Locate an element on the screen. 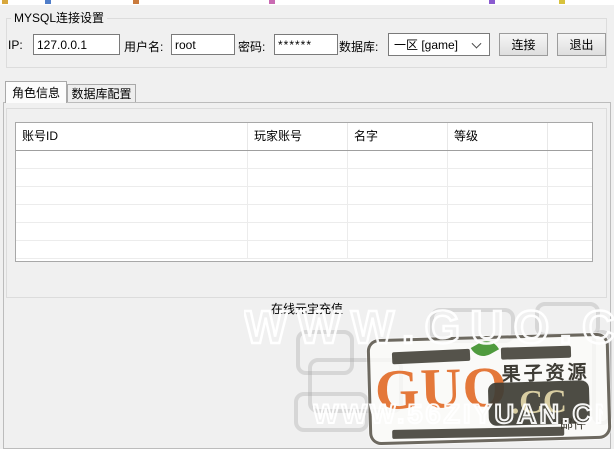  column-header-level: 等级 is located at coordinates (498, 136).